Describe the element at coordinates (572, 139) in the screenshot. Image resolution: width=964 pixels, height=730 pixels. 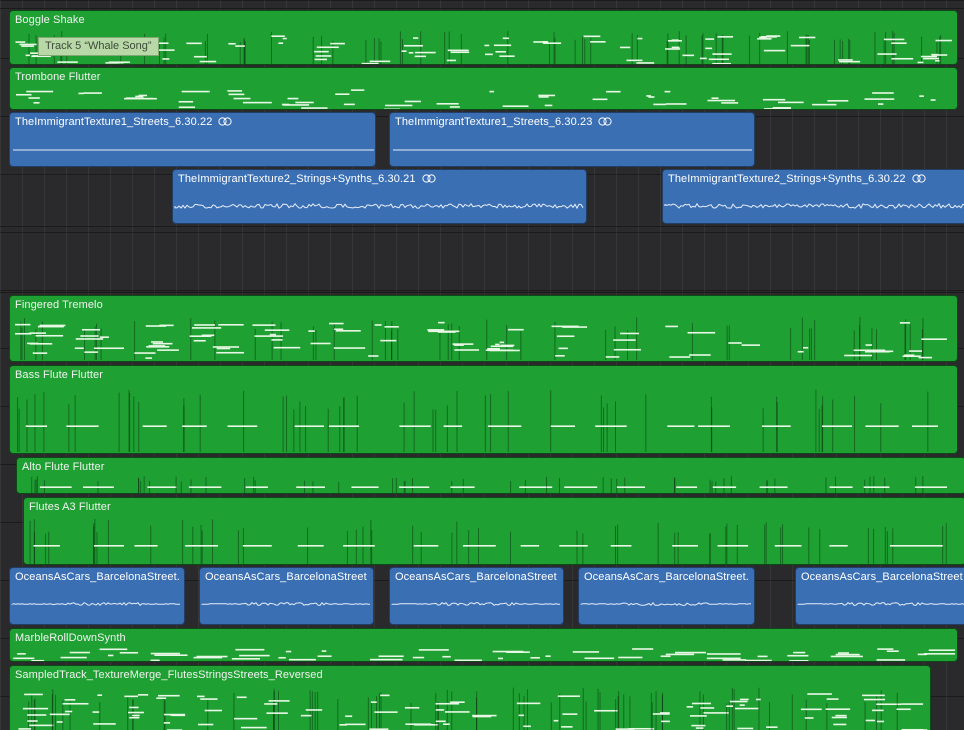
I see `region-immigrant-streets-2: TheImmigrantTexture1_Streets_6.30.23` at that location.